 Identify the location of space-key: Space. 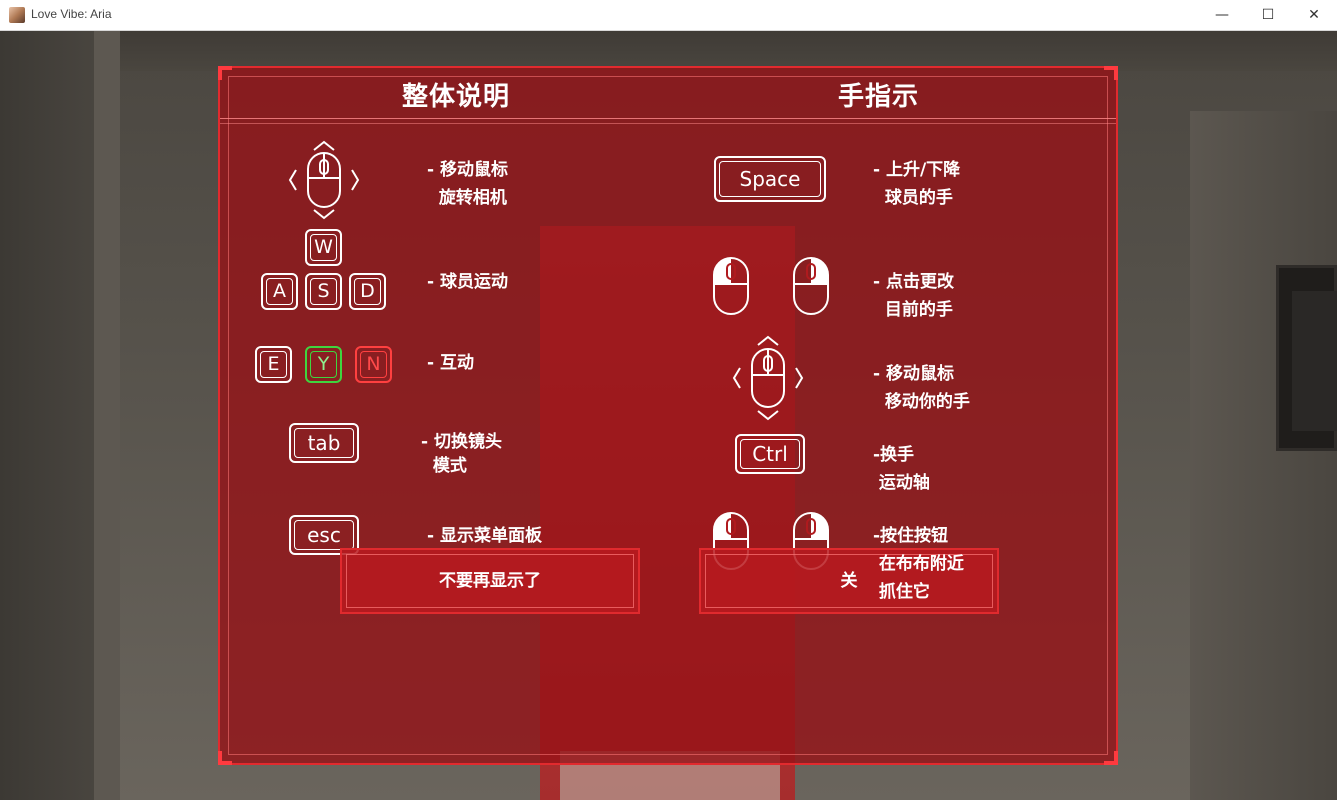
(770, 179).